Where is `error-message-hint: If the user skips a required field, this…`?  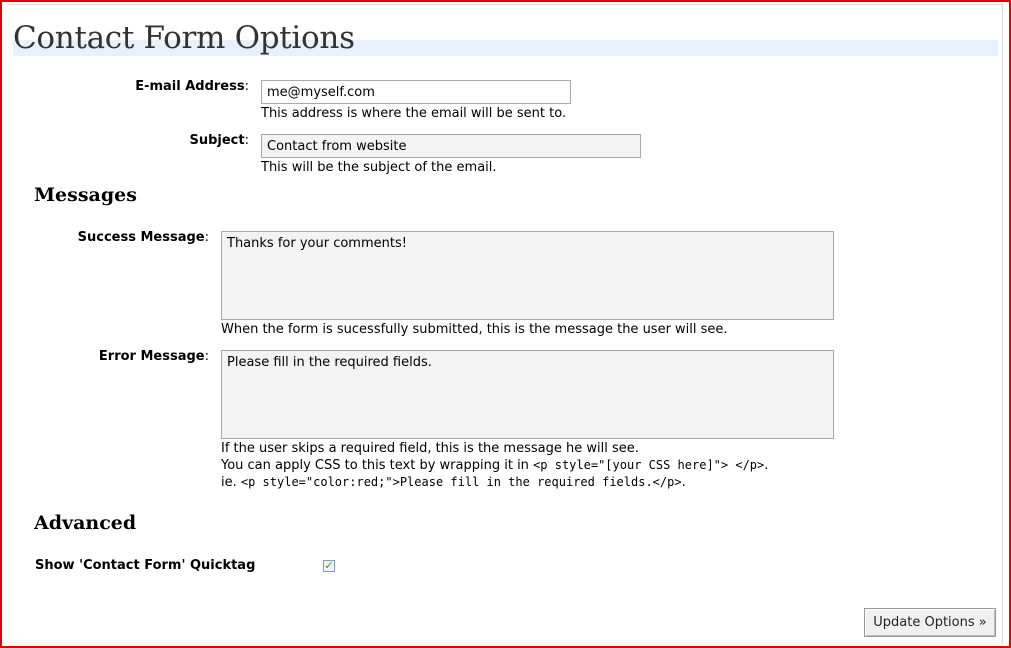
error-message-hint: If the user skips a required field, this… is located at coordinates (430, 448).